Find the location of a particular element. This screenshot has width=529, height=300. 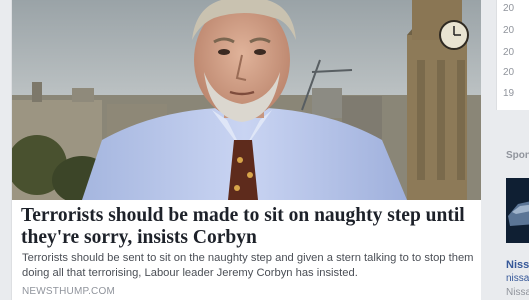

right-sidebar: 20 20 20 20 19 Spons Nissa nissar Nissan is located at coordinates (505, 150).